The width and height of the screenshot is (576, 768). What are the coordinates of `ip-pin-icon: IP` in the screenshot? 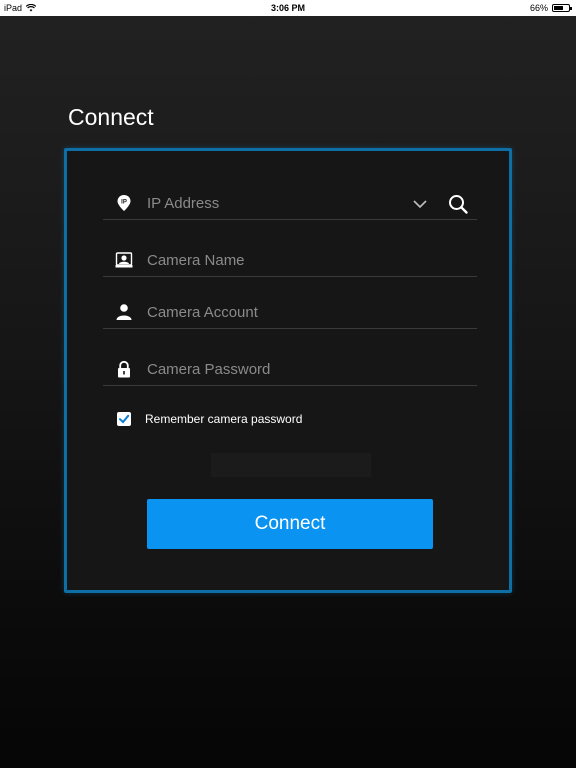 It's located at (124, 203).